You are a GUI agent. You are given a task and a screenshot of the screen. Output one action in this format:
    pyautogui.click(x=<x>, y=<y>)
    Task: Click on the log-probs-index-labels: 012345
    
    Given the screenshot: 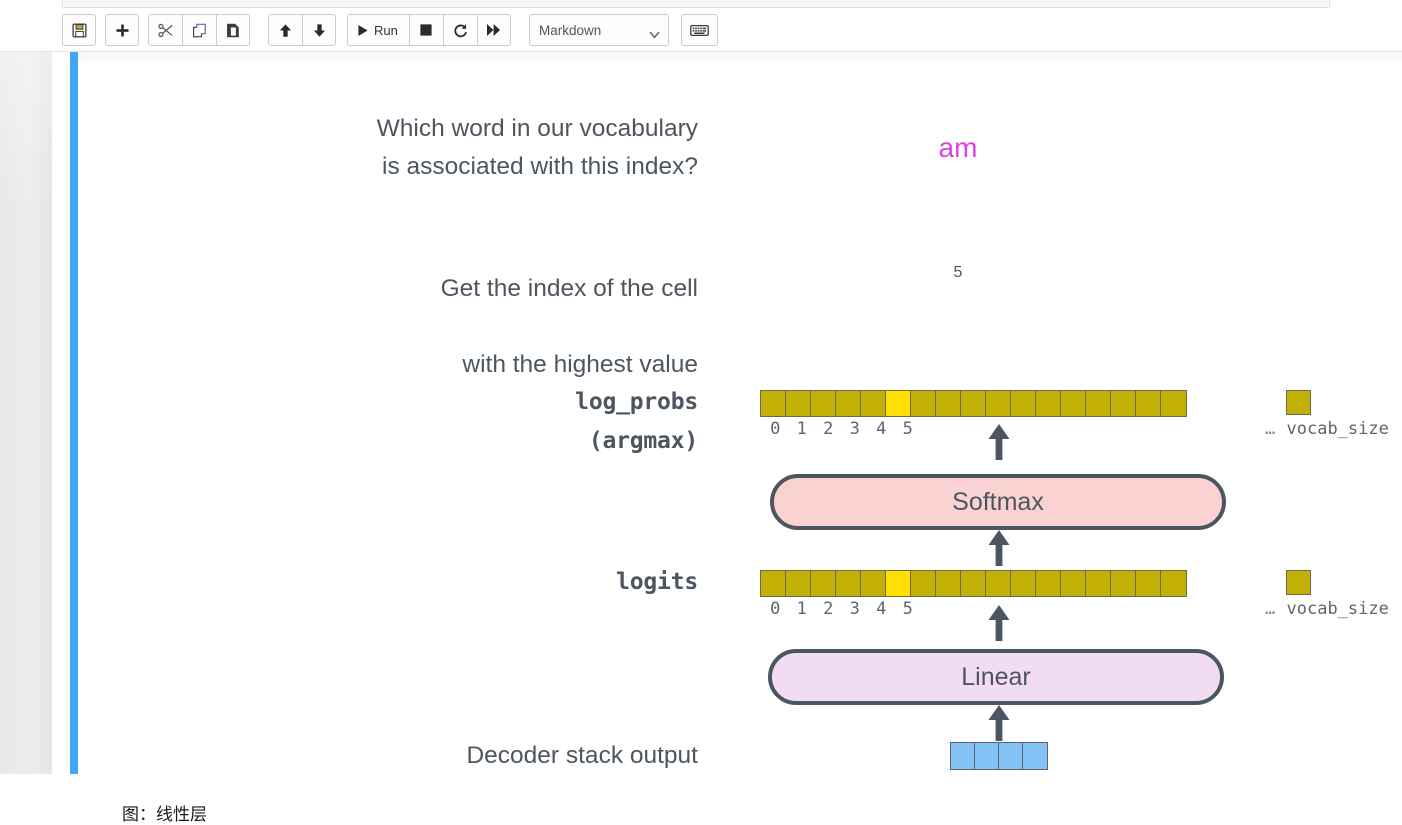 What is the action you would take?
    pyautogui.click(x=841, y=429)
    